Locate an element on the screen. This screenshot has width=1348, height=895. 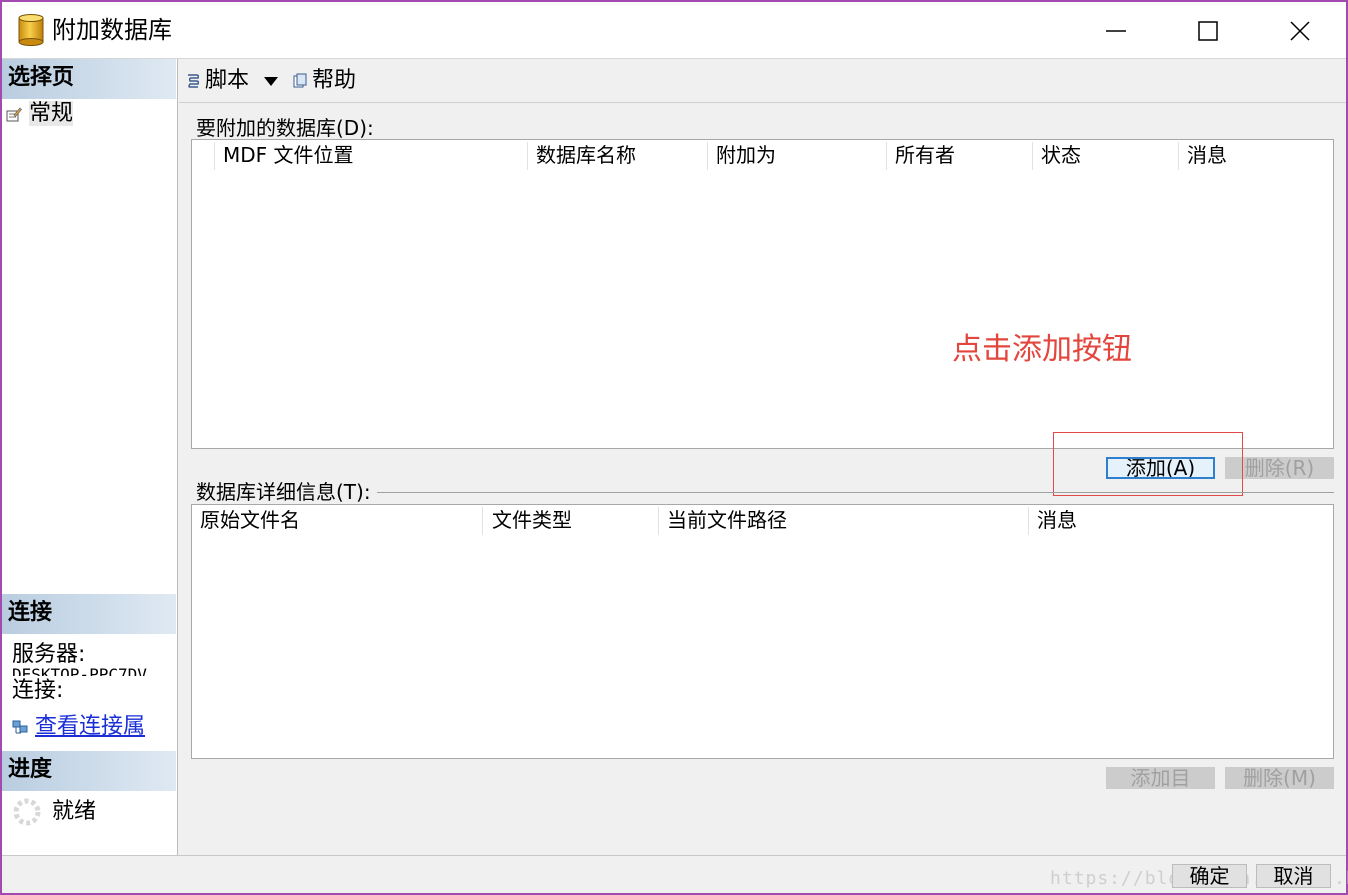
script-button: 脚本 is located at coordinates (232, 81).